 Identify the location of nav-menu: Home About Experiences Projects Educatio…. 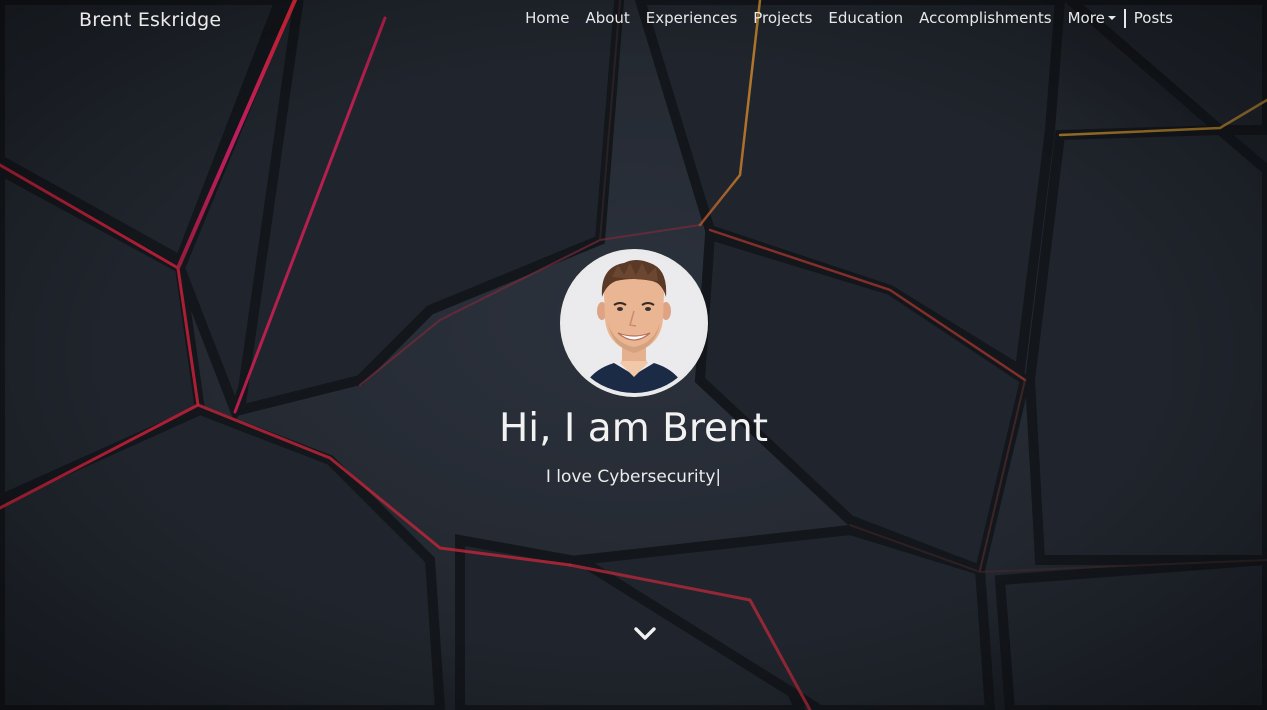
(849, 18).